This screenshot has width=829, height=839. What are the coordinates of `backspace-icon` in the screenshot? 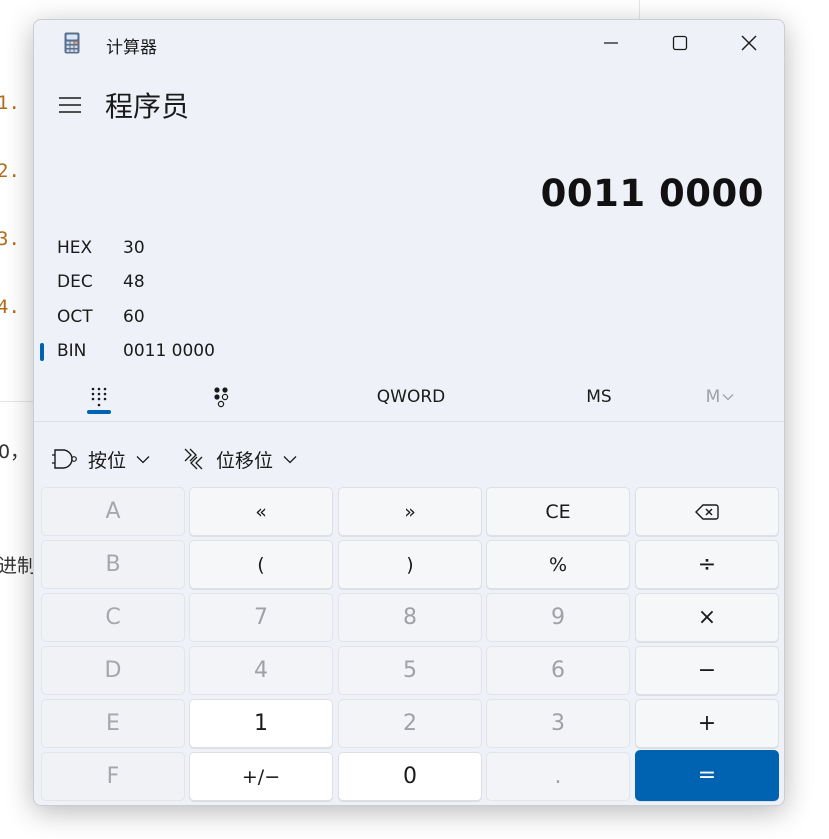 It's located at (707, 511).